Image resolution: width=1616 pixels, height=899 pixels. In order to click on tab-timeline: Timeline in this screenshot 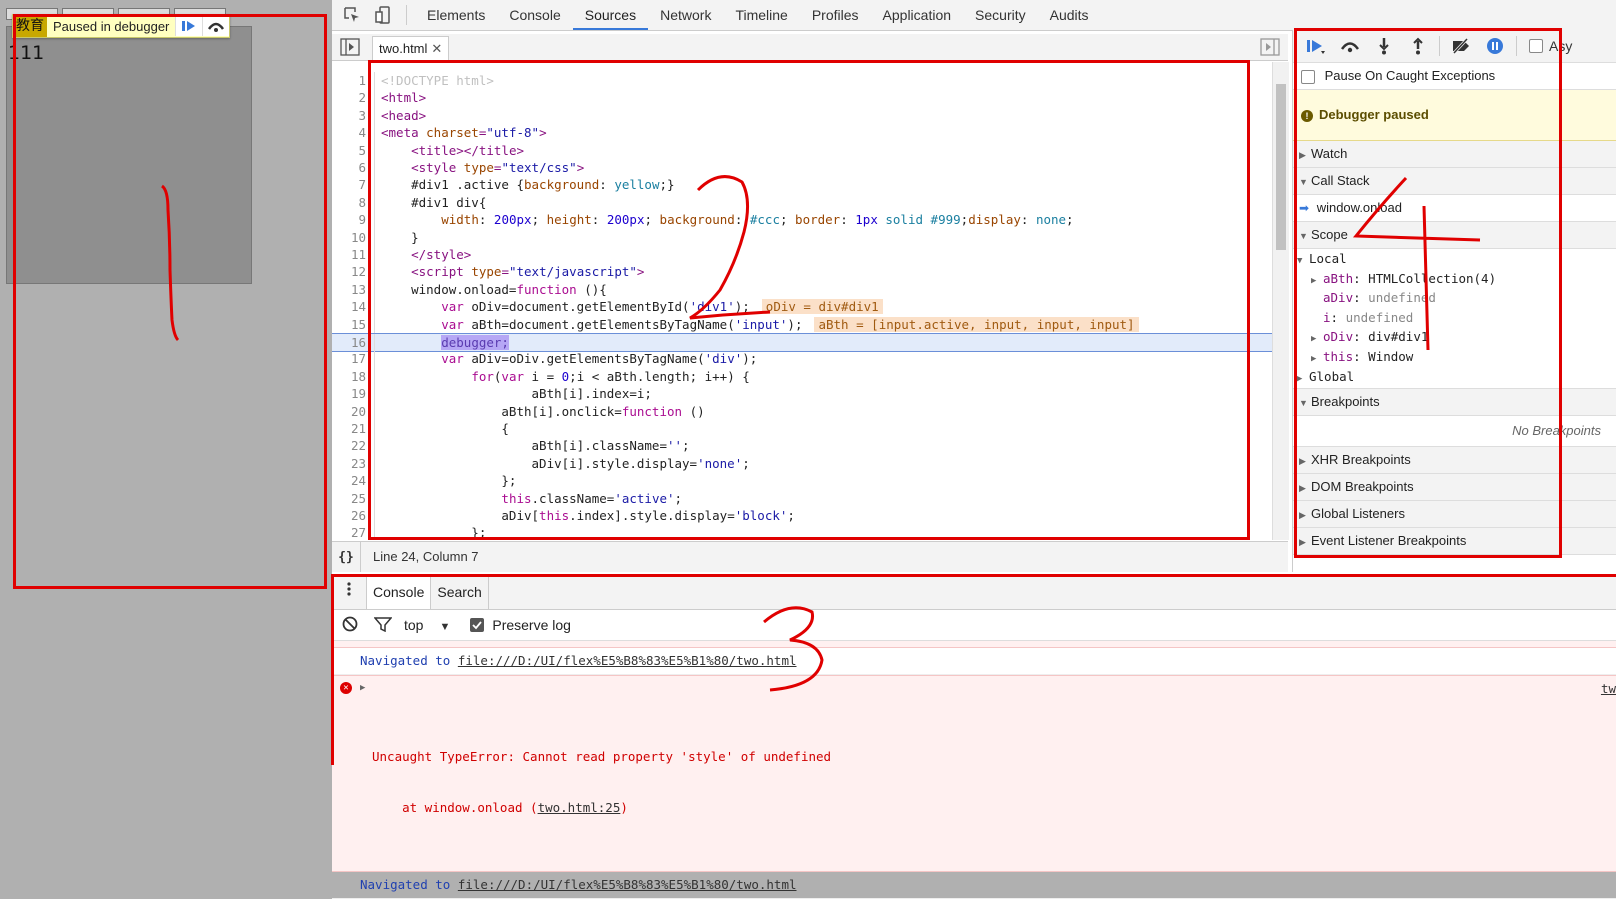, I will do `click(761, 15)`.